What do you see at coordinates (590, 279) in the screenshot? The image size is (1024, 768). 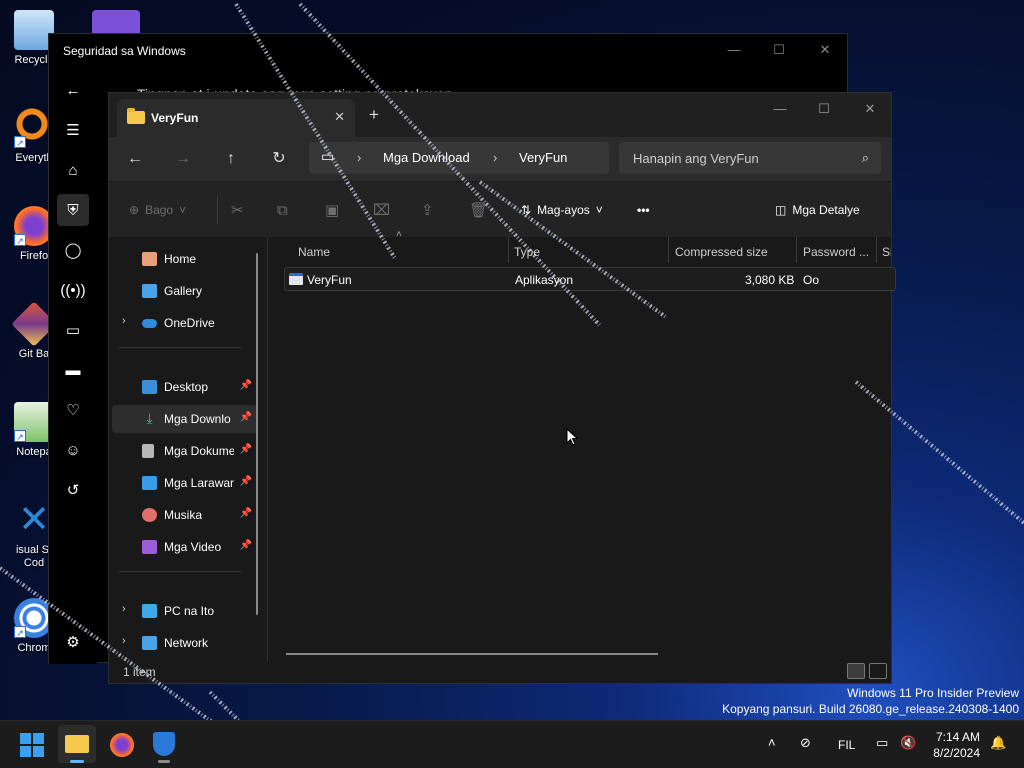 I see `table-row: VeryFun Aplikasyon 3,080 KB Oo` at bounding box center [590, 279].